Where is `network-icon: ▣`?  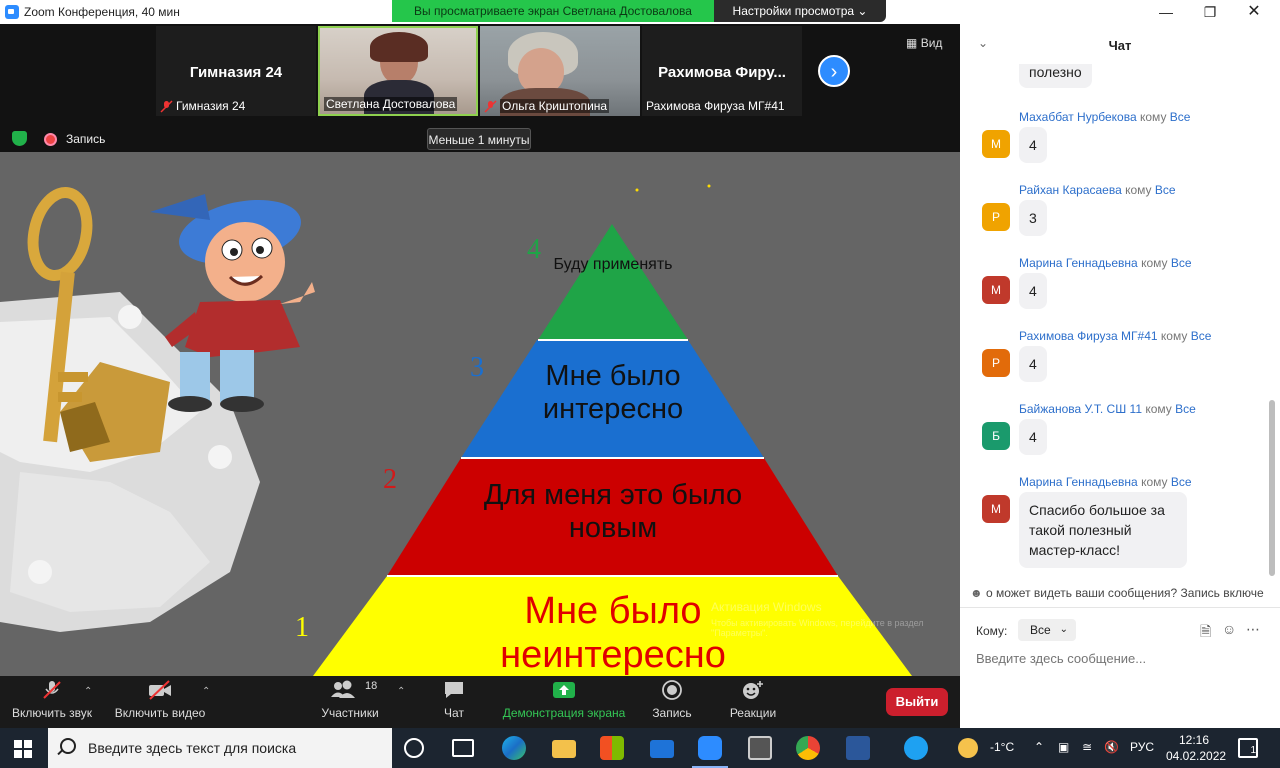
network-icon: ▣ is located at coordinates (1063, 747).